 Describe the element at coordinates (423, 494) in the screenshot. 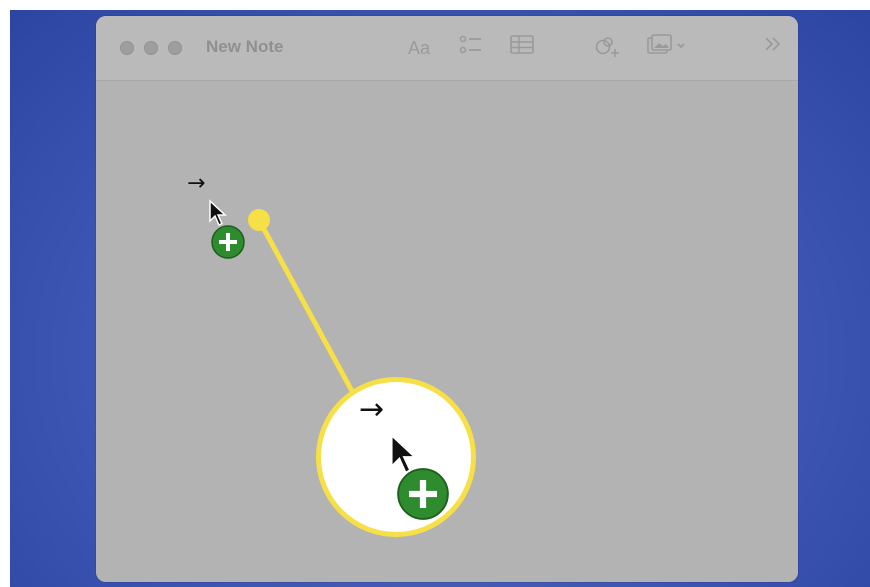

I see `magnified-copy-badge-icon` at that location.